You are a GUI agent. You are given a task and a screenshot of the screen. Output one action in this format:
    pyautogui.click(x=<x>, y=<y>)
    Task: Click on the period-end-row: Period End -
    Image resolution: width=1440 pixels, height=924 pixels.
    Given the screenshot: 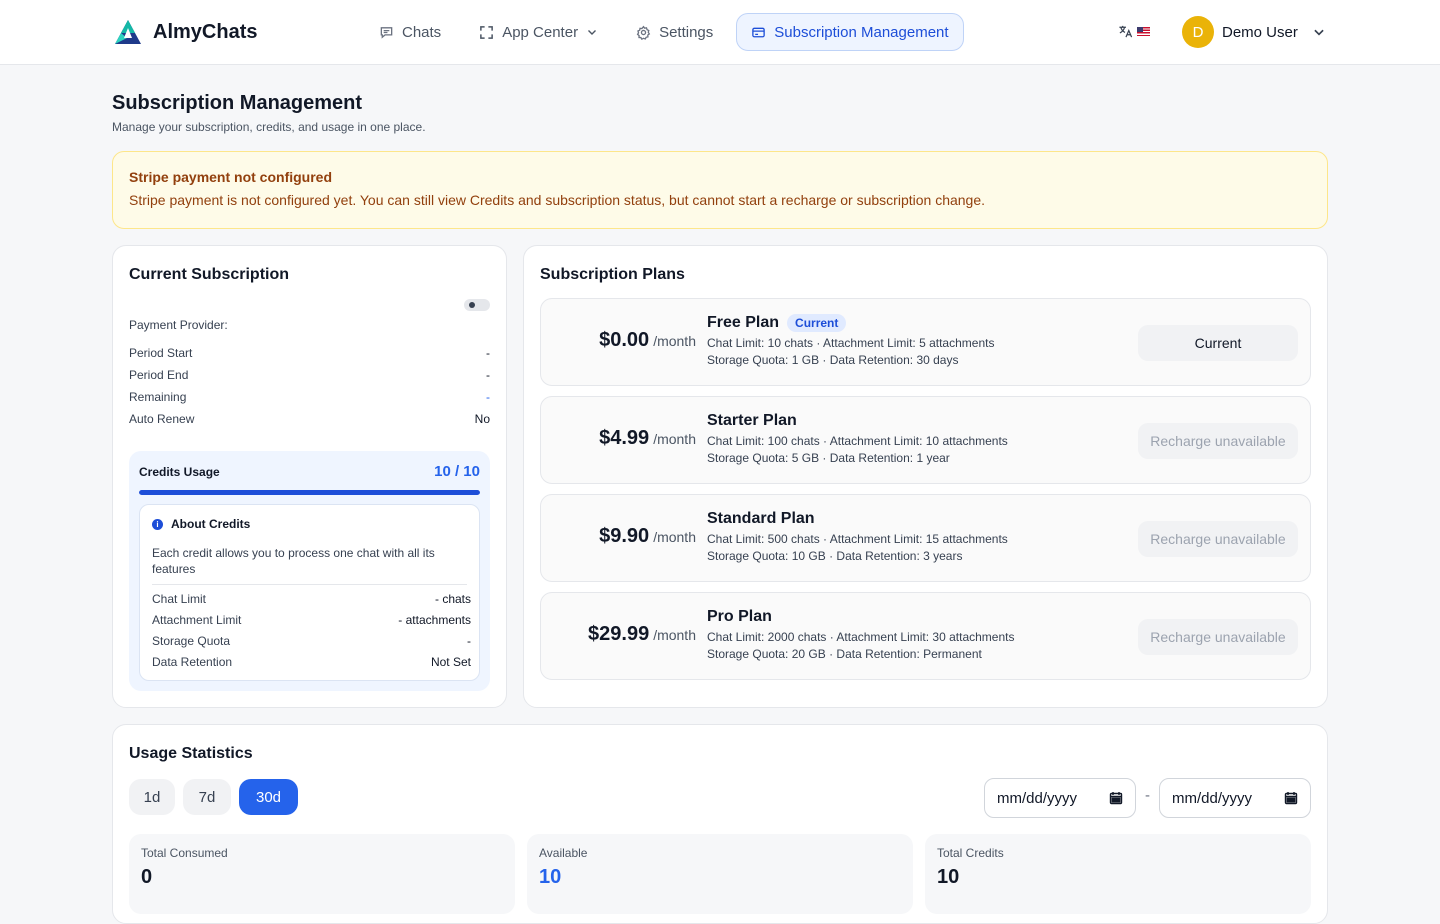 What is the action you would take?
    pyautogui.click(x=309, y=375)
    